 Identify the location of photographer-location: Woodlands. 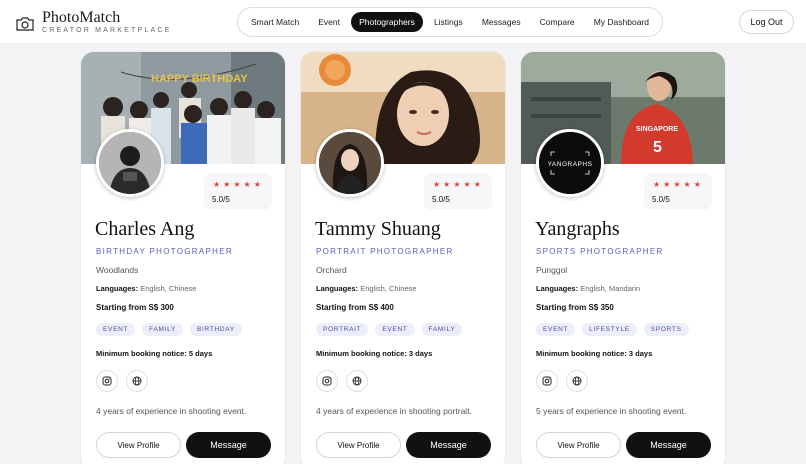
(117, 270).